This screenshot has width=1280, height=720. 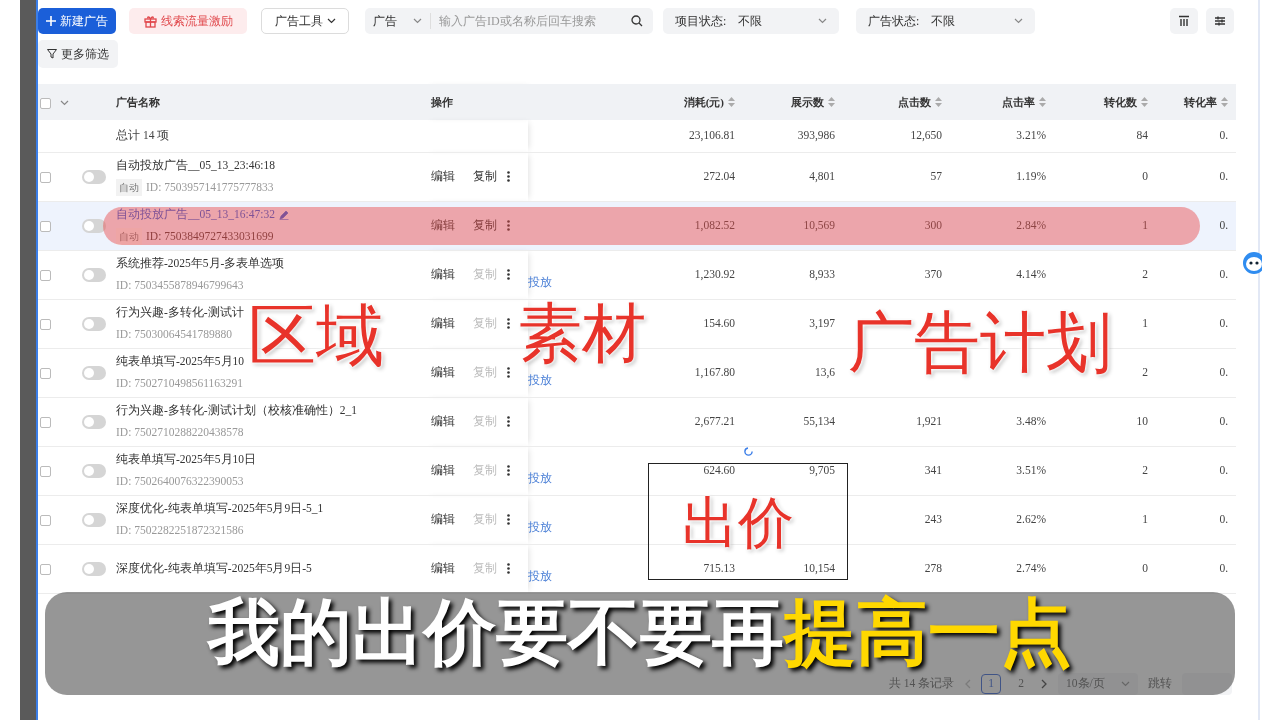 I want to click on table-cell: 3.48%, so click(x=1031, y=420).